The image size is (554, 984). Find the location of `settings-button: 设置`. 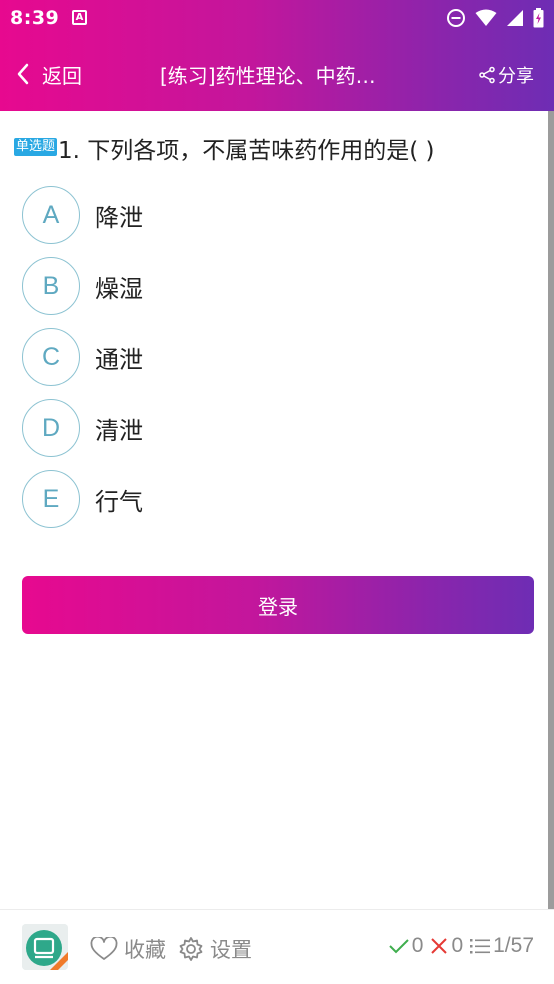

settings-button: 设置 is located at coordinates (215, 949).